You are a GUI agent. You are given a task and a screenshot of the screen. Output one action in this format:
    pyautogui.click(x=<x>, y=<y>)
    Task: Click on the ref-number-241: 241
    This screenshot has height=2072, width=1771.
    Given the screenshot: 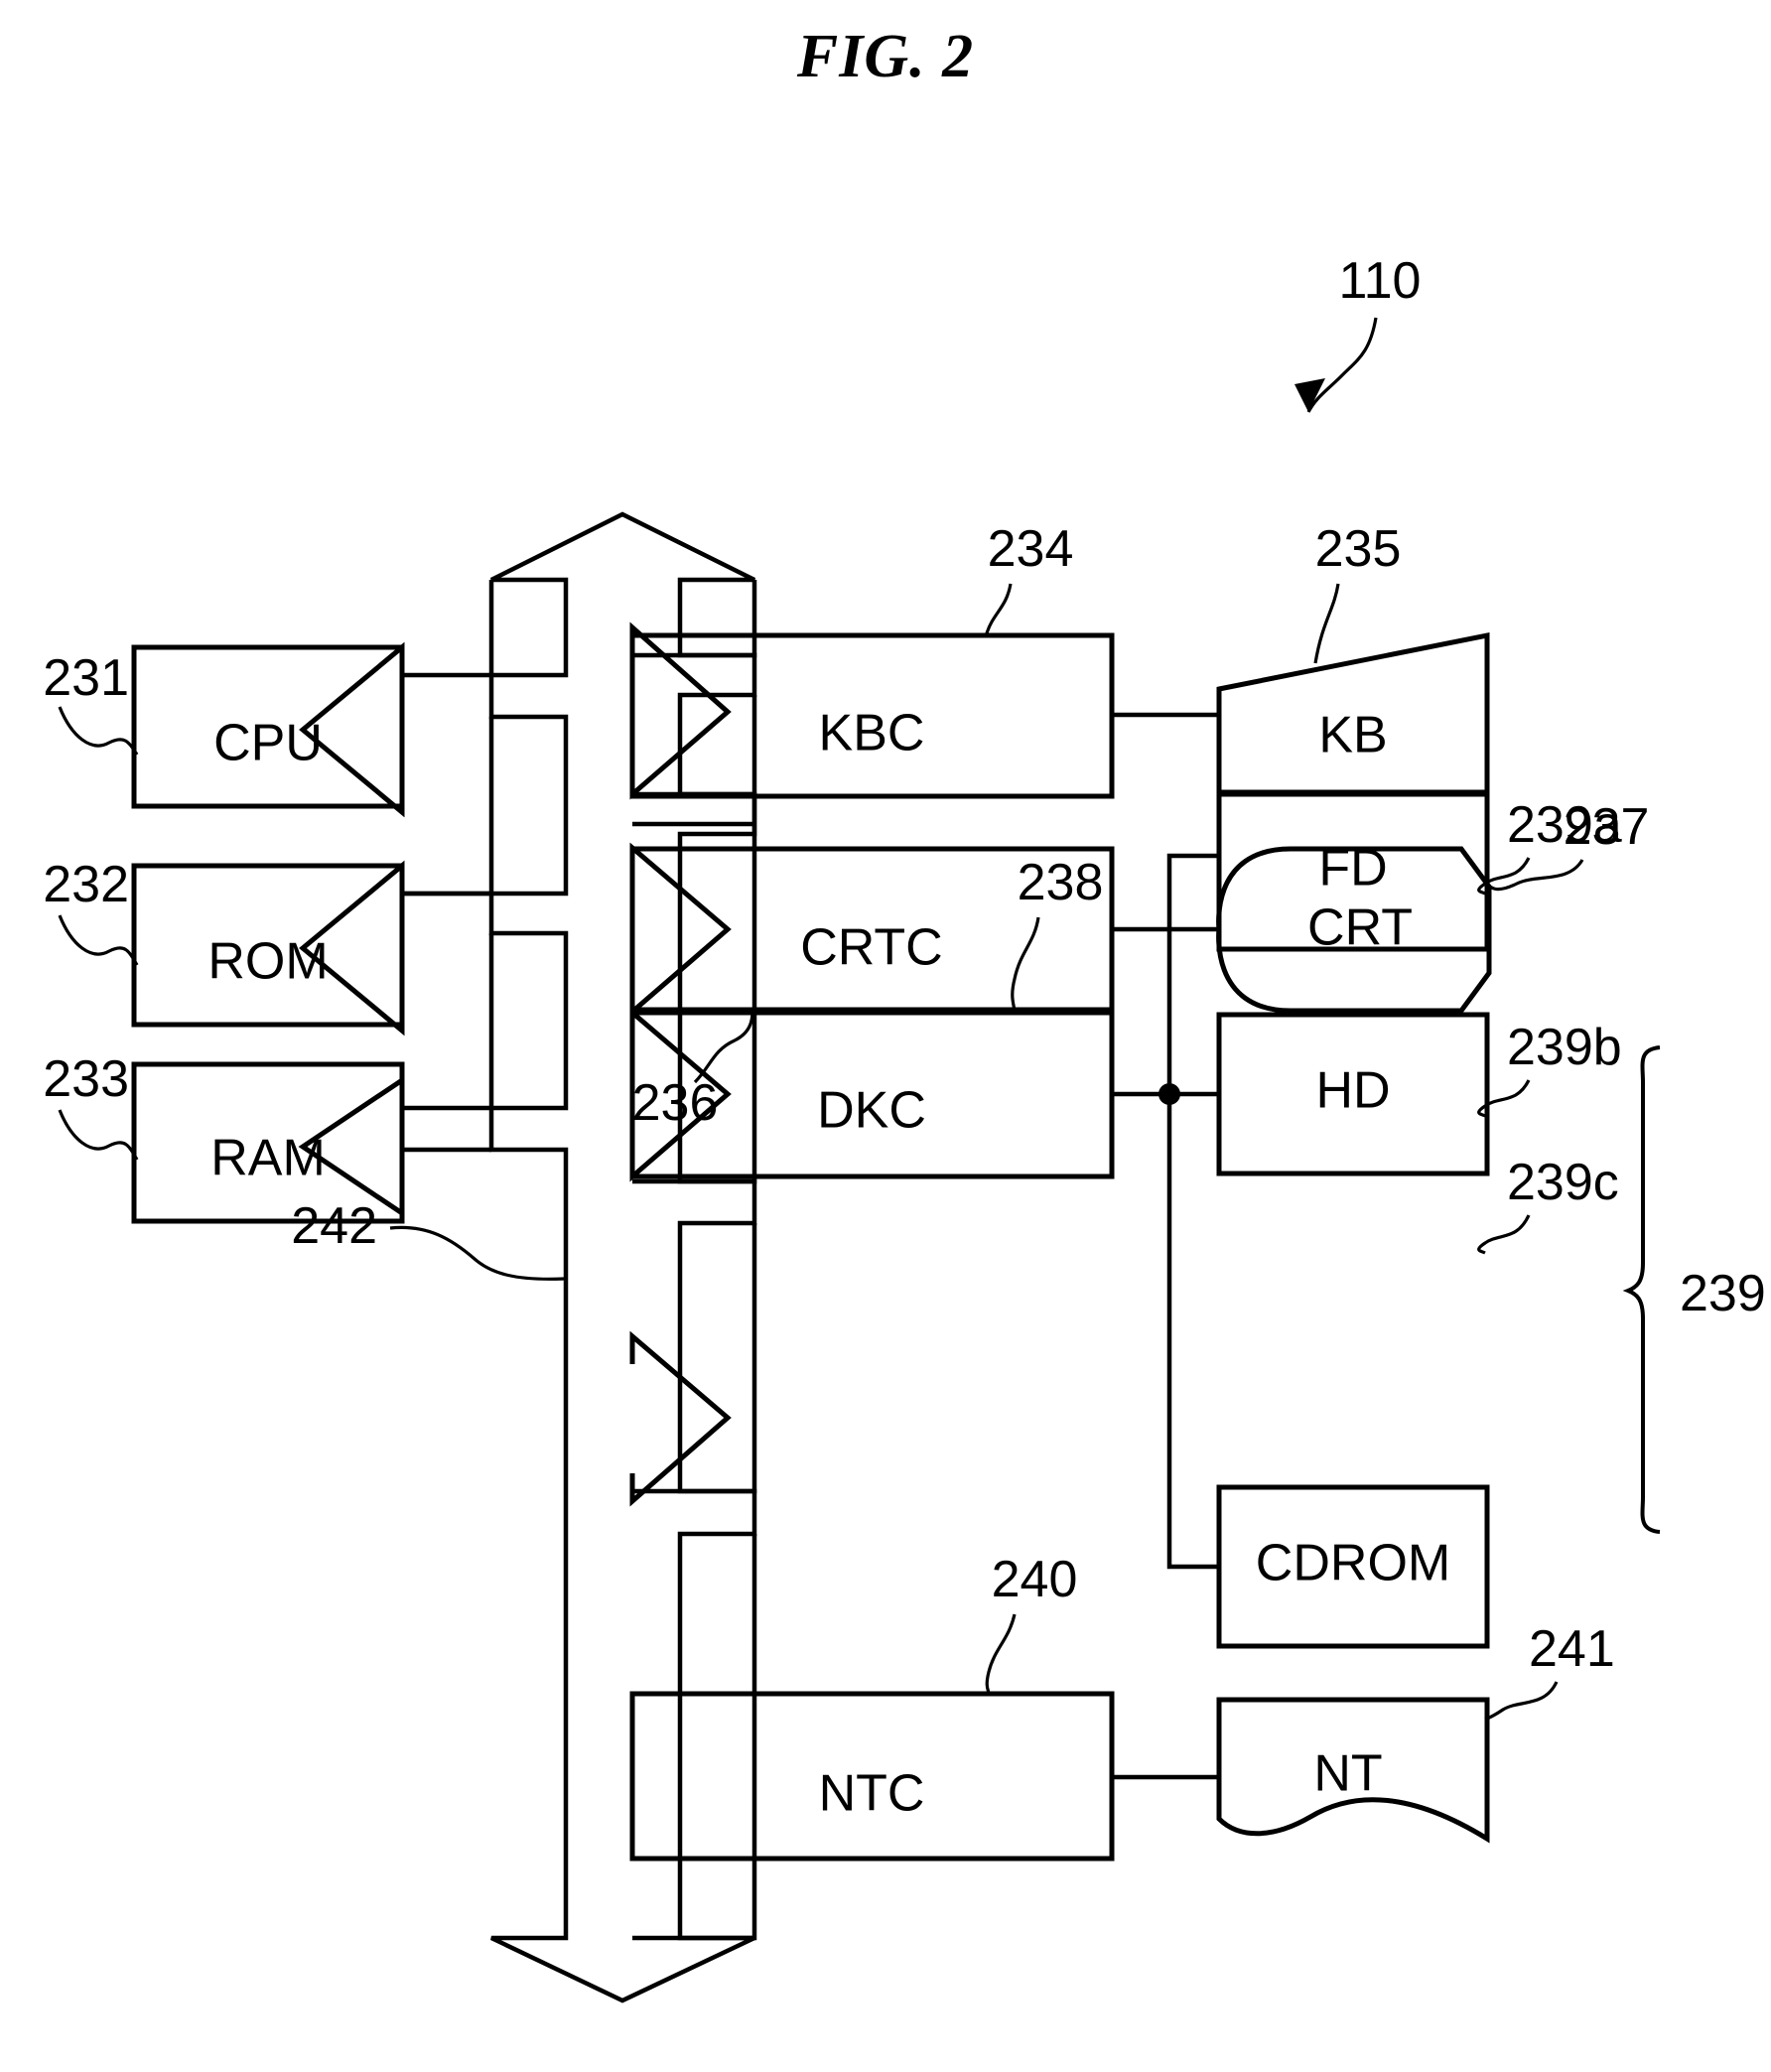 What is the action you would take?
    pyautogui.click(x=1572, y=1649)
    